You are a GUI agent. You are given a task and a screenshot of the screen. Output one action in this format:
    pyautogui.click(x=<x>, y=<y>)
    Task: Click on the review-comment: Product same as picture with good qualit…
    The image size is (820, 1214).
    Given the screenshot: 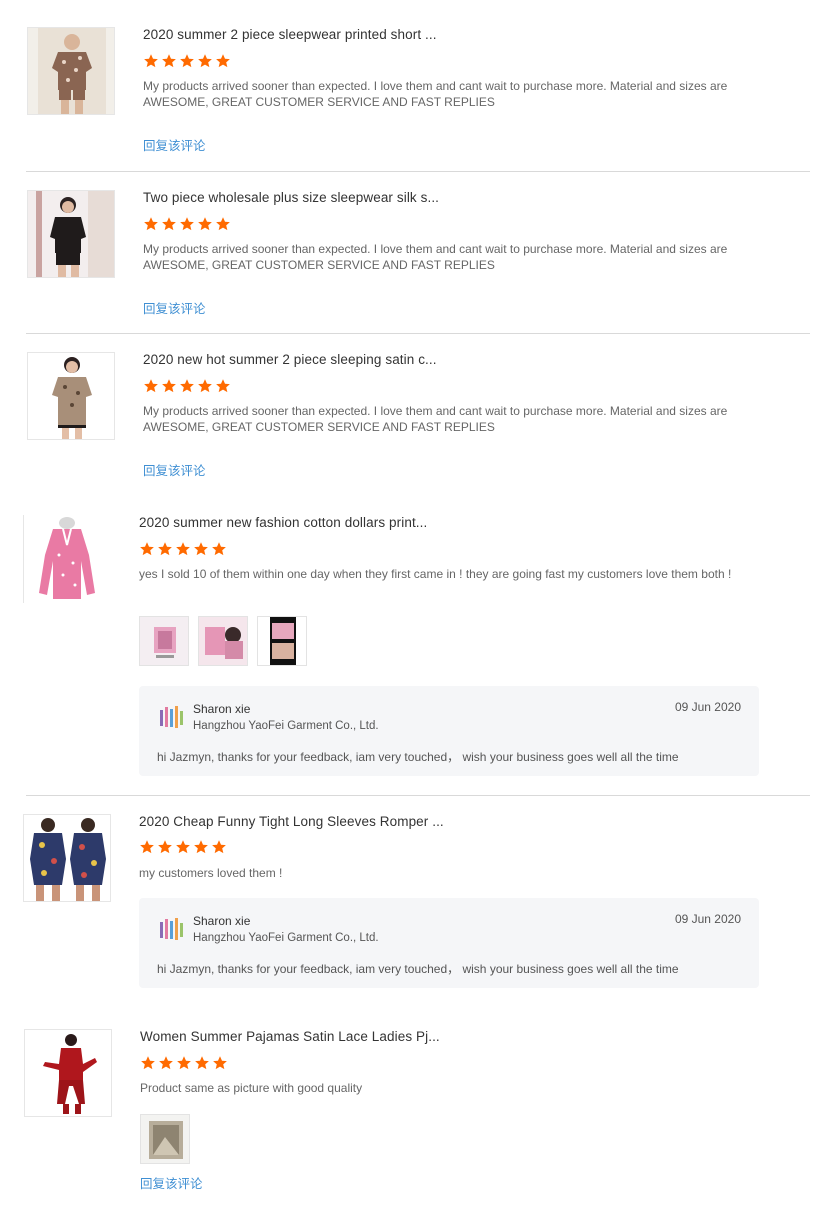 What is the action you would take?
    pyautogui.click(x=251, y=1088)
    